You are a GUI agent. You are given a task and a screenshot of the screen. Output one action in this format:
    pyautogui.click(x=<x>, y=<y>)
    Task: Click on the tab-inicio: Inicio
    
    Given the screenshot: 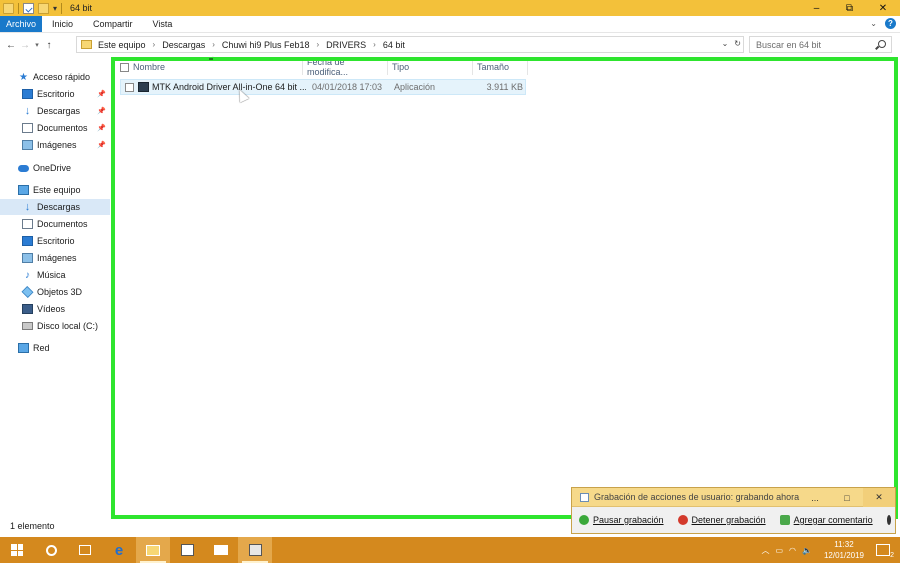 What is the action you would take?
    pyautogui.click(x=62, y=24)
    